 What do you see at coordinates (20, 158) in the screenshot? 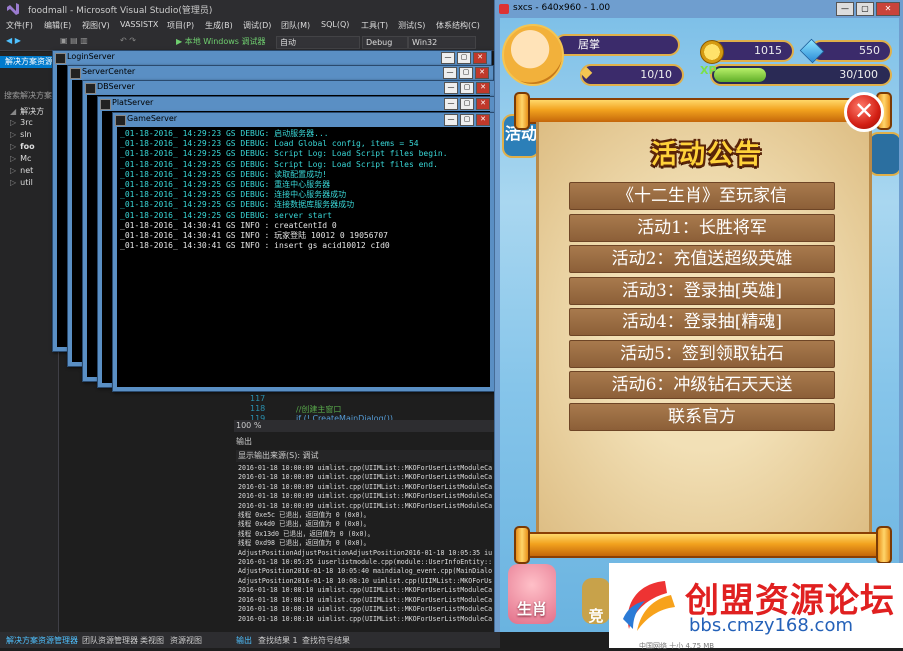
I see `solution-item: ▷ Mc` at bounding box center [20, 158].